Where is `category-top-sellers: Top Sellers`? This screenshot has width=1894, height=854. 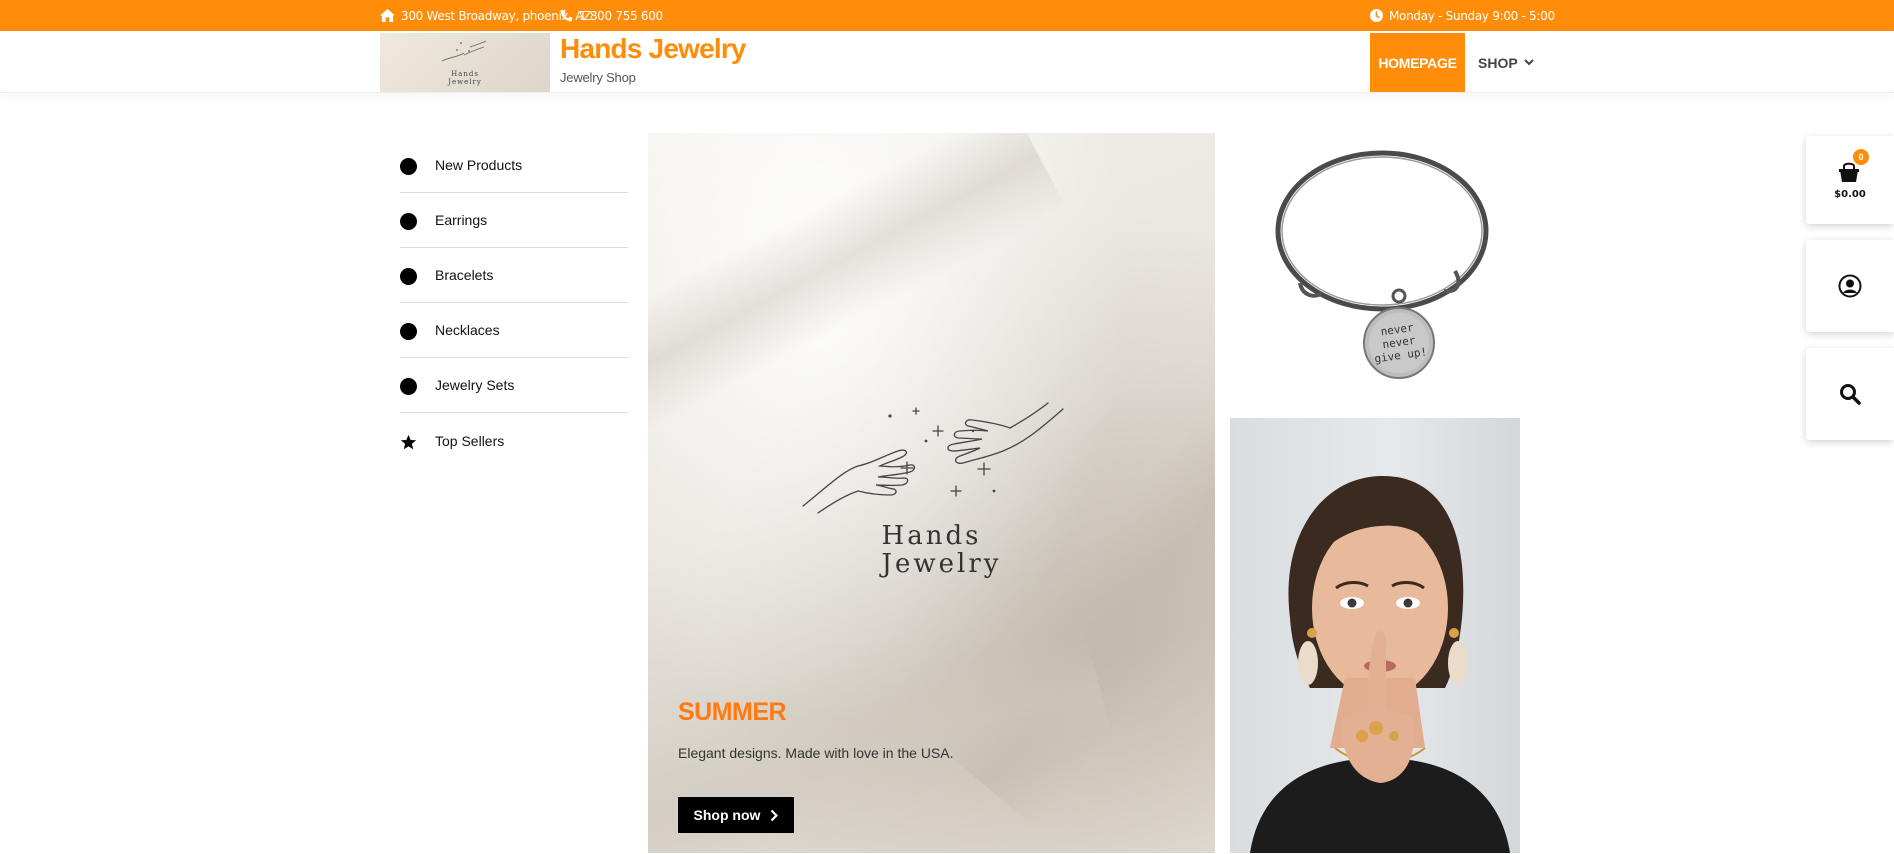
category-top-sellers: Top Sellers is located at coordinates (514, 440).